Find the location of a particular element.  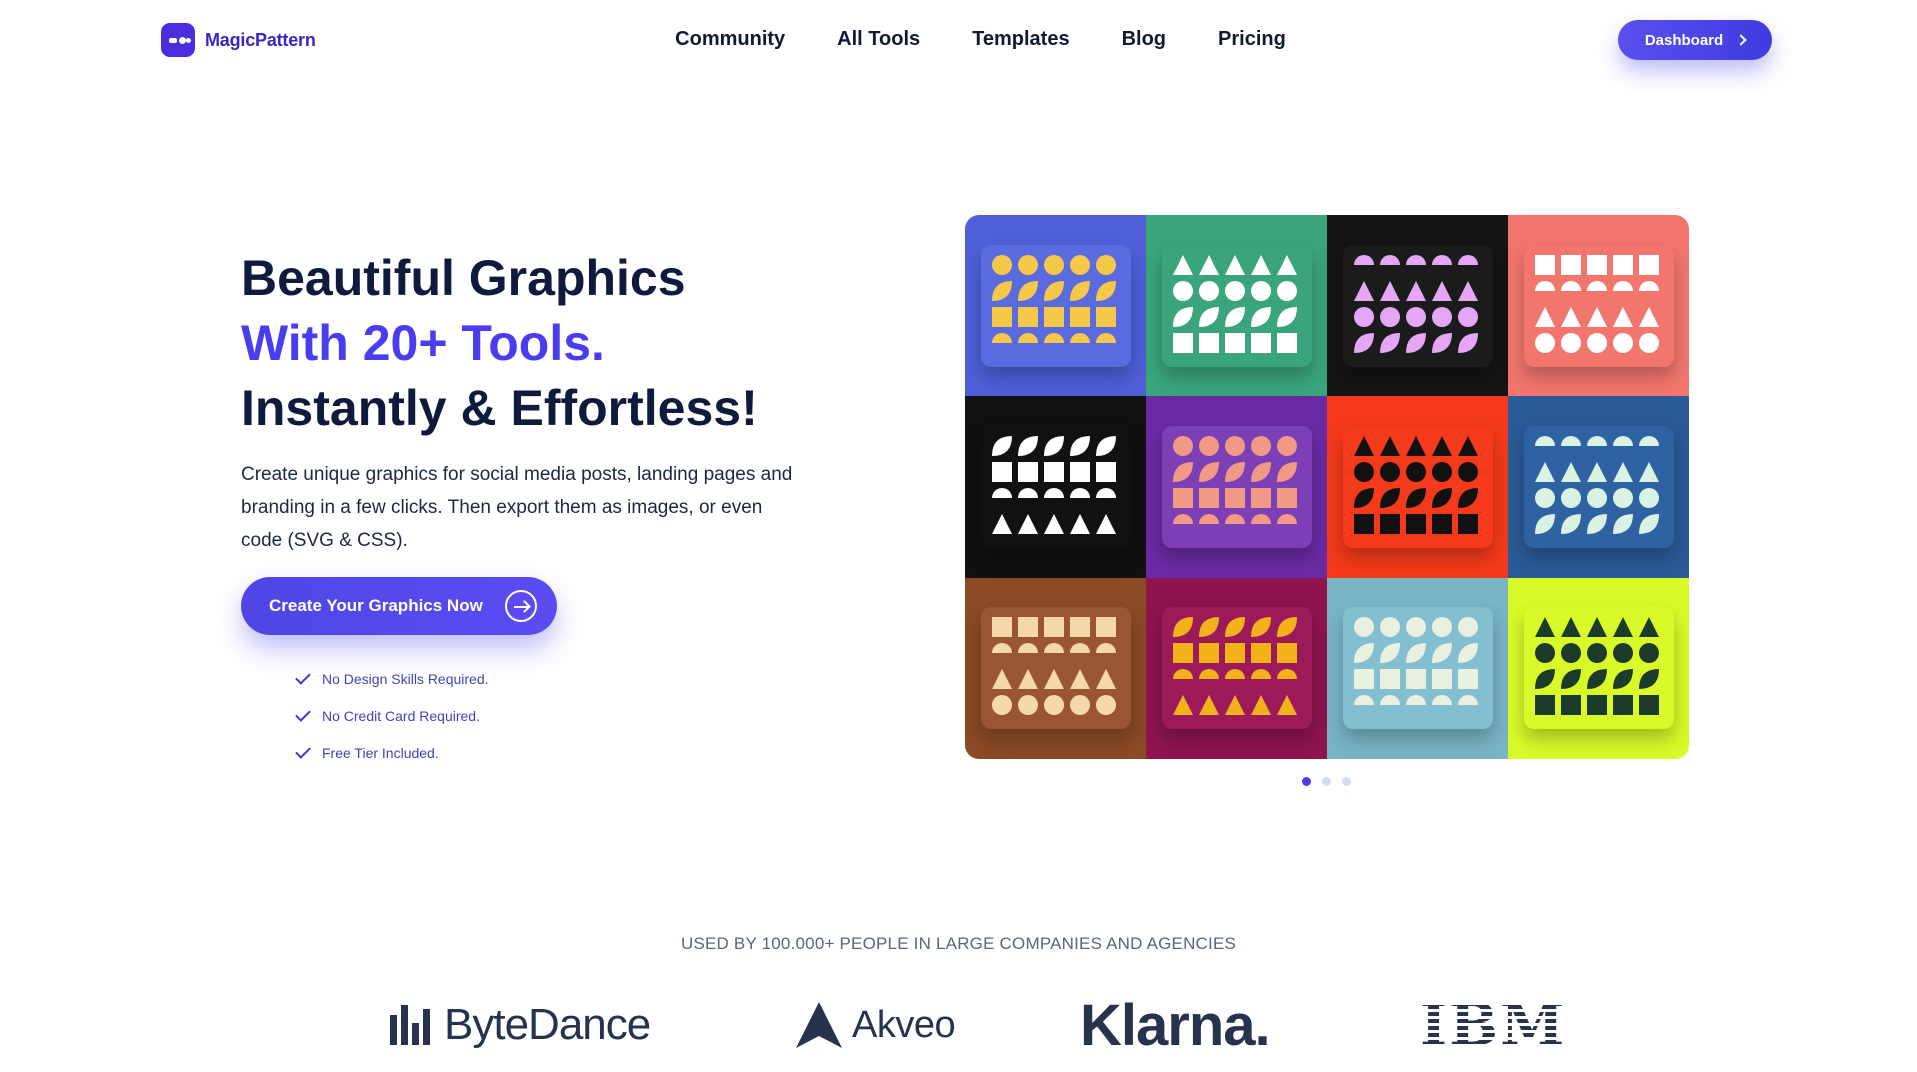

hero-title-line-1: Beautiful Graphics is located at coordinates (463, 278).